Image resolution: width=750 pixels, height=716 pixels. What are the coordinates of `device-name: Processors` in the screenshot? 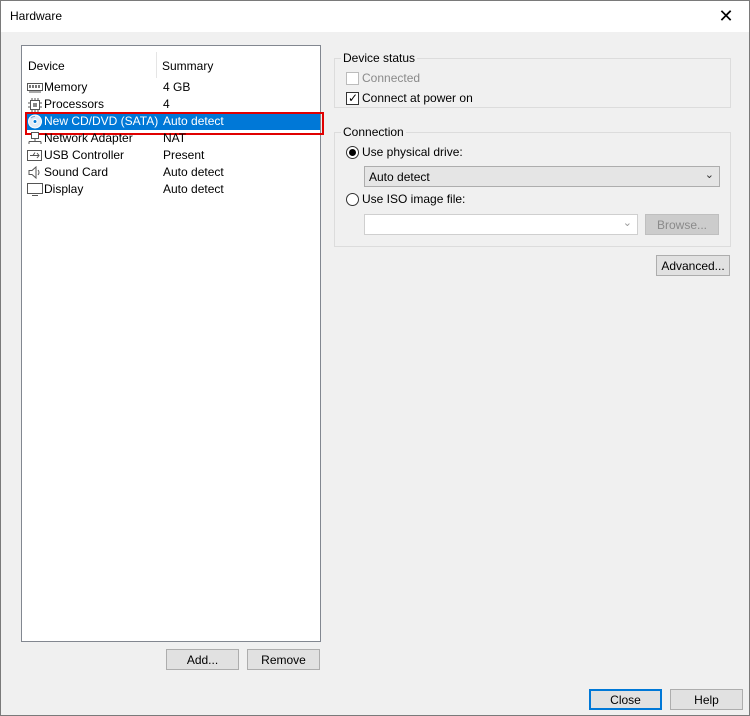 It's located at (74, 104).